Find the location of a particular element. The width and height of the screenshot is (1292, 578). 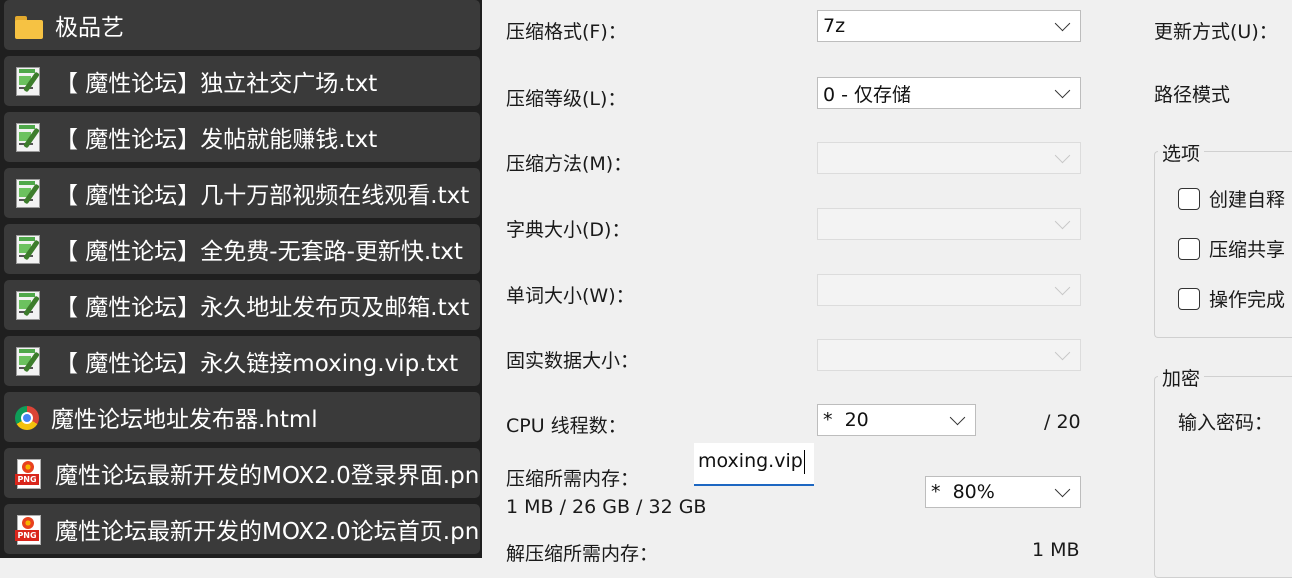

create-sfx-label: 创建自释 is located at coordinates (1247, 200).